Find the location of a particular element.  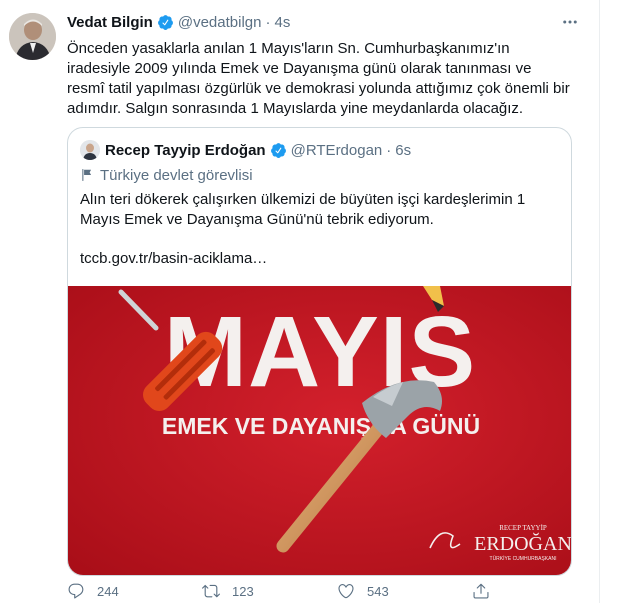

poster-subline: EMEK VE DAYANIŞMA GÜNÜ is located at coordinates (321, 426).